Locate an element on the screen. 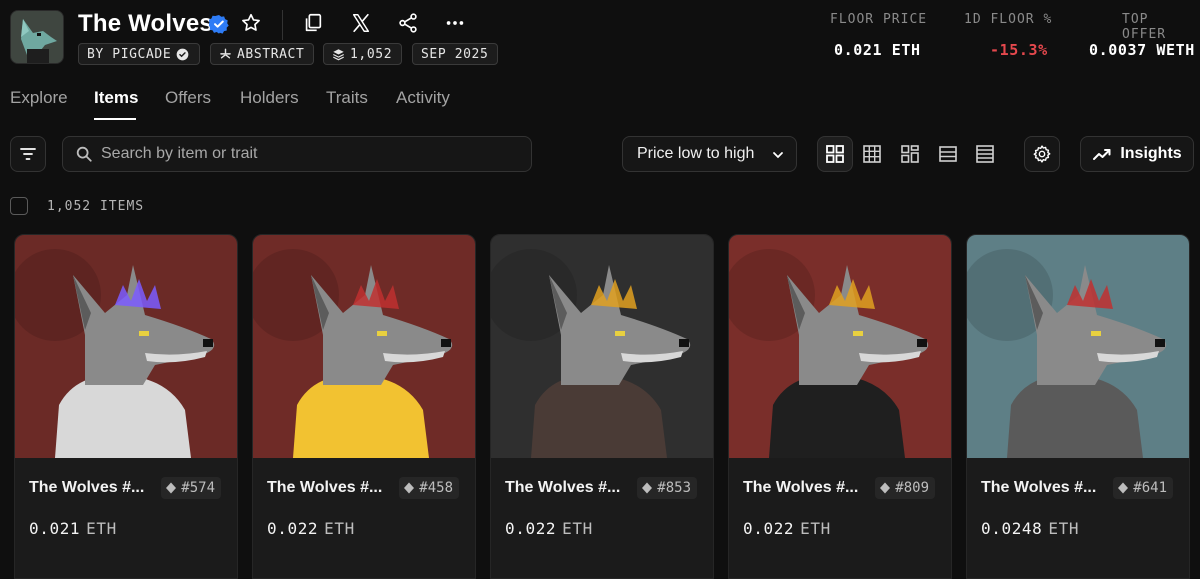  chain-pill: ABSTRACT is located at coordinates (262, 54).